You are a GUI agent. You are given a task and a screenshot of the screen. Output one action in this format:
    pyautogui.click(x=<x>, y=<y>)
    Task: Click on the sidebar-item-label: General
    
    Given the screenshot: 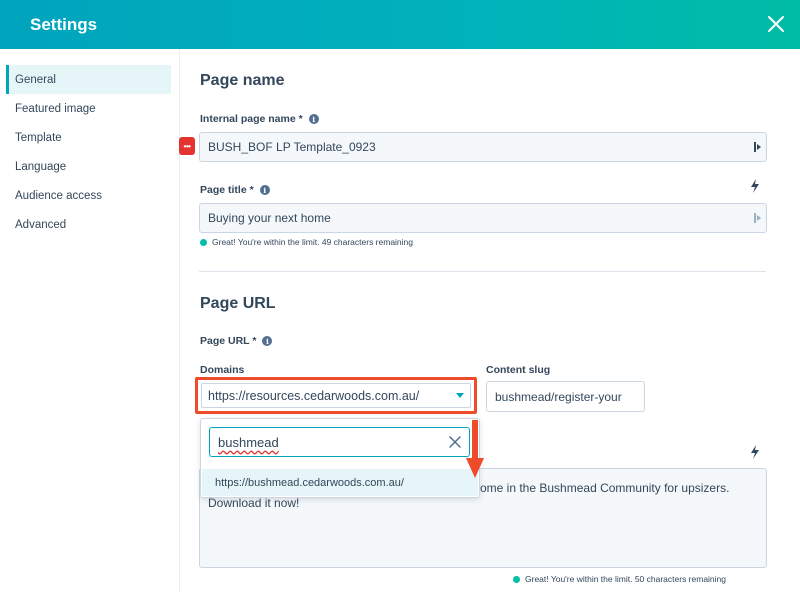 What is the action you would take?
    pyautogui.click(x=35, y=79)
    